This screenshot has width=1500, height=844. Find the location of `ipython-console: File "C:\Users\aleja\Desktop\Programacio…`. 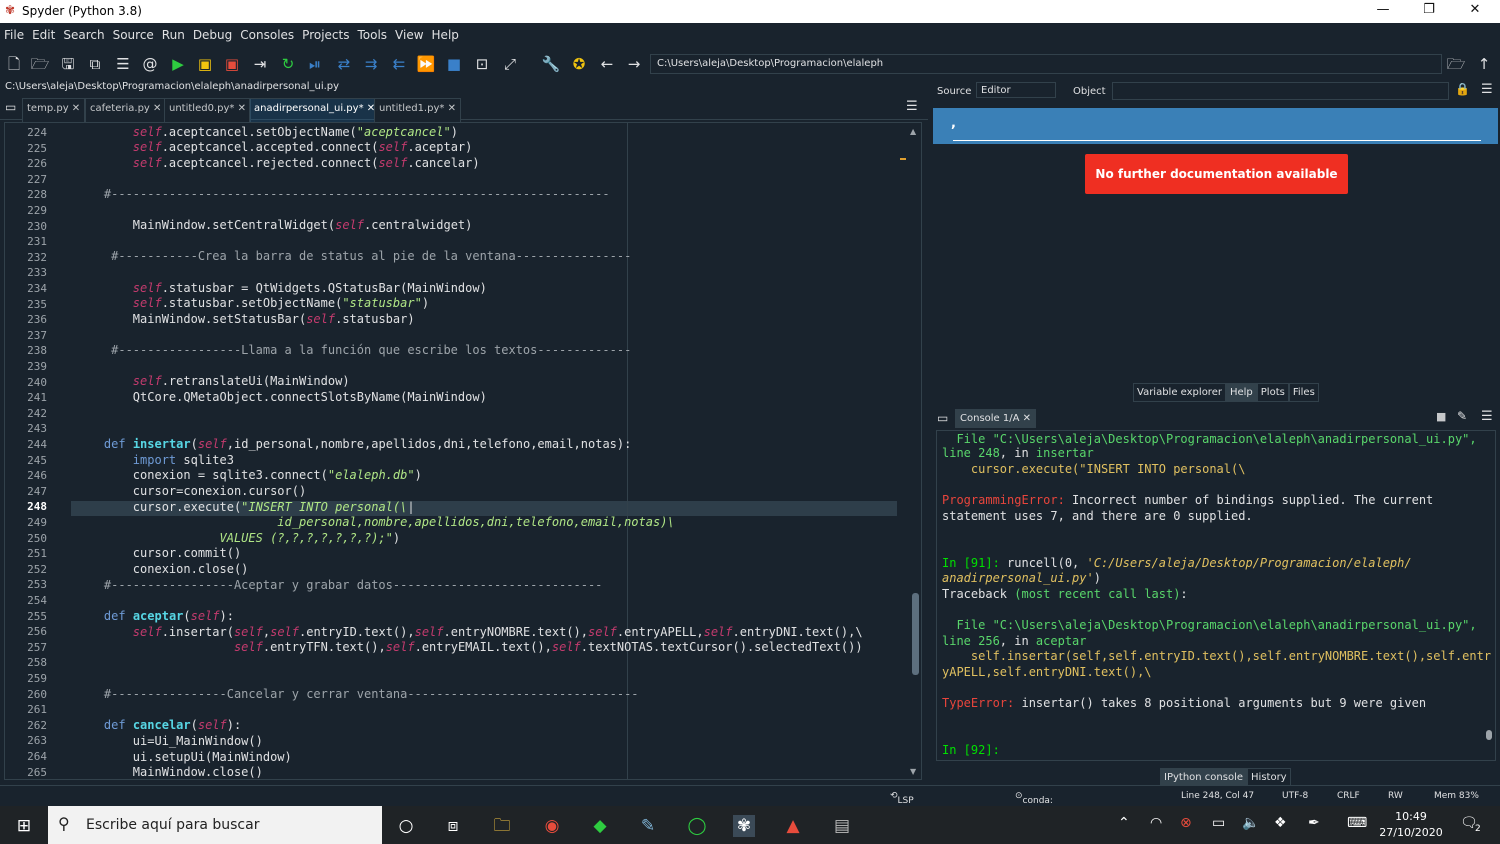

ipython-console: File "C:\Users\aleja\Desktop\Programacio… is located at coordinates (1216, 595).